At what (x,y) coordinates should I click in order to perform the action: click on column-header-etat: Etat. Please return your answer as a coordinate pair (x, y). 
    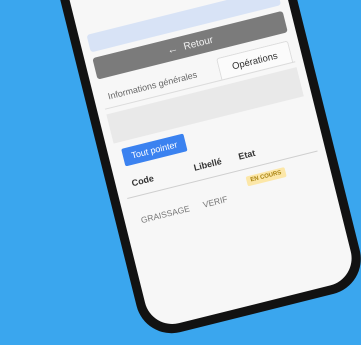
    Looking at the image, I should click on (247, 154).